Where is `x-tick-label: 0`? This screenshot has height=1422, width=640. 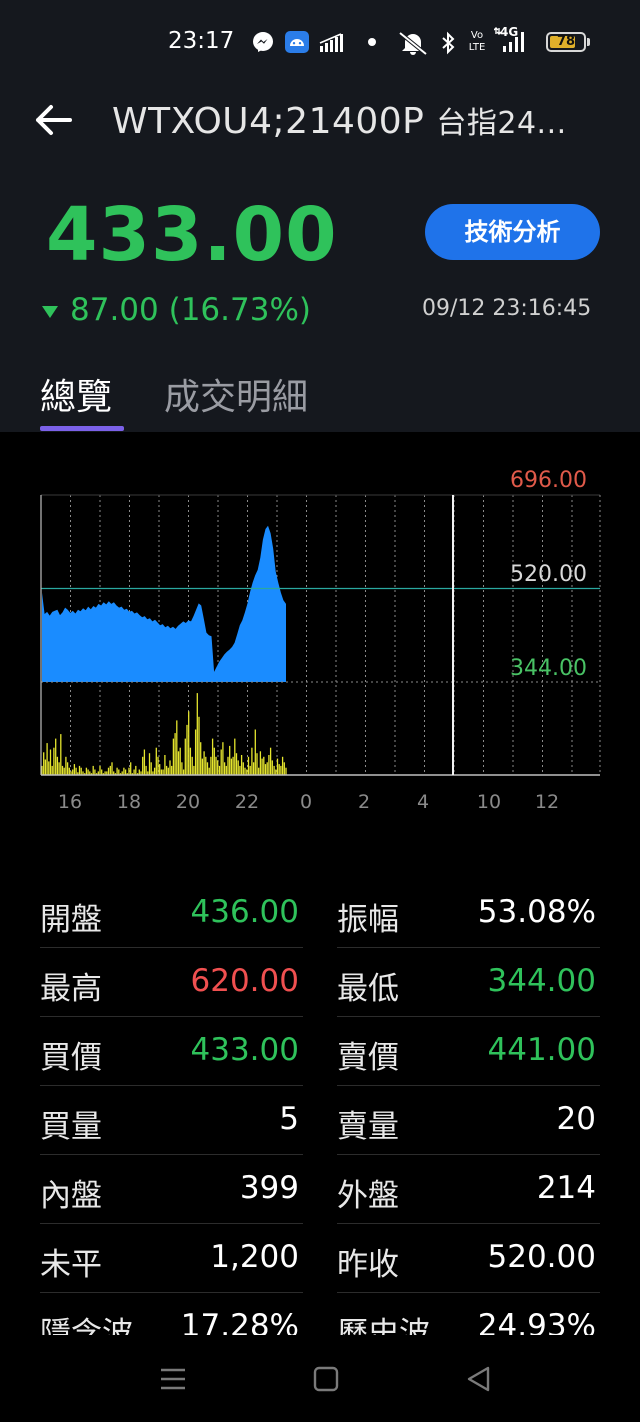 x-tick-label: 0 is located at coordinates (306, 802).